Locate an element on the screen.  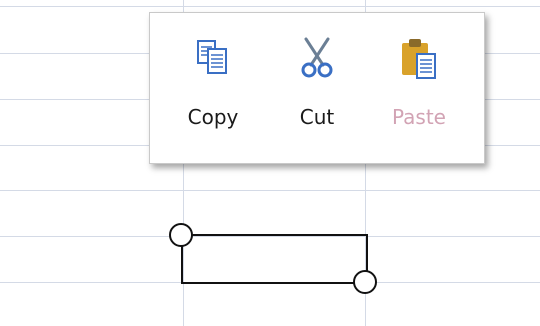
cut-label: Cut is located at coordinates (317, 117).